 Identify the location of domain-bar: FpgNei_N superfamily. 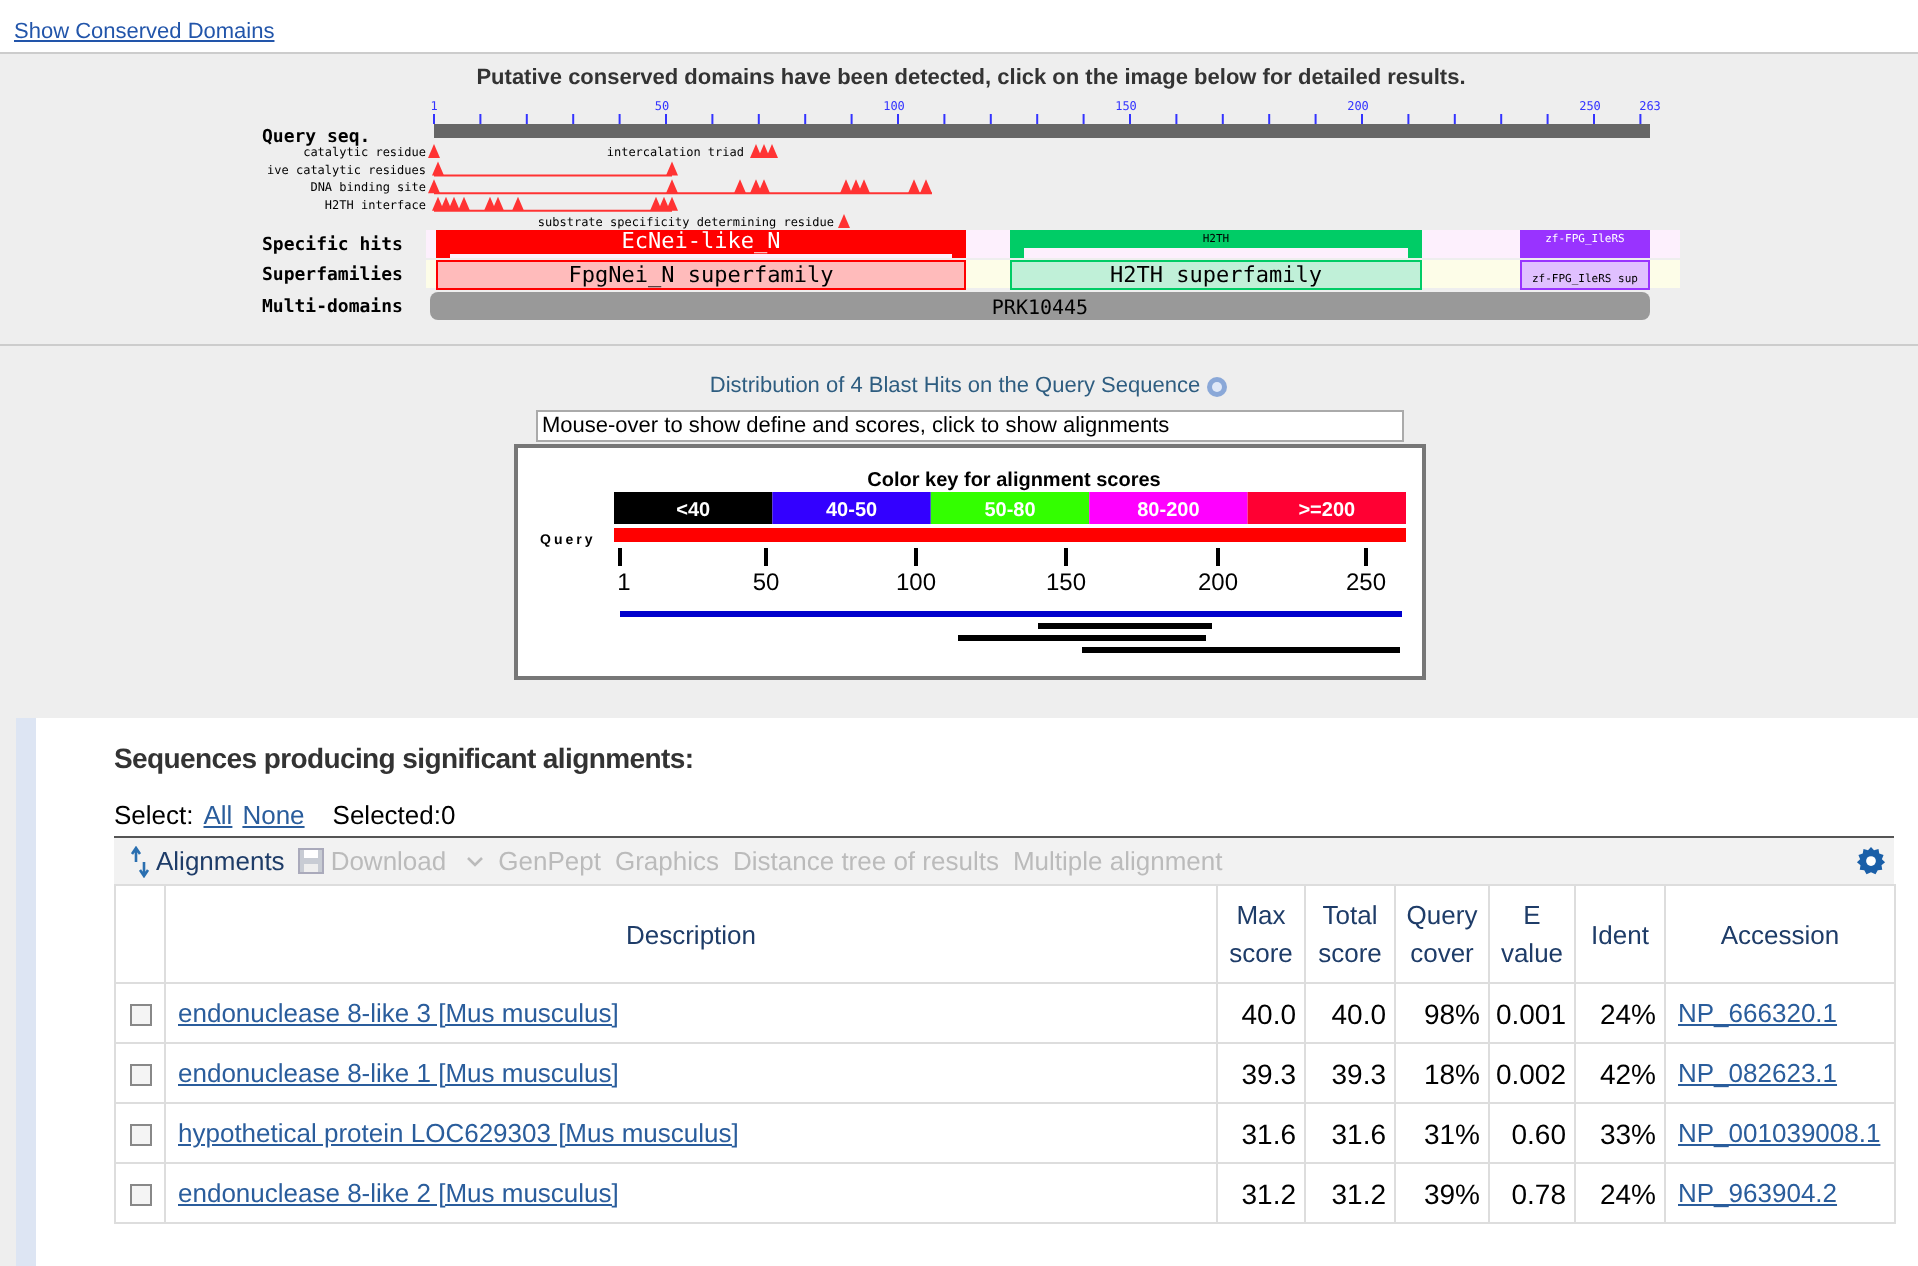
(701, 275).